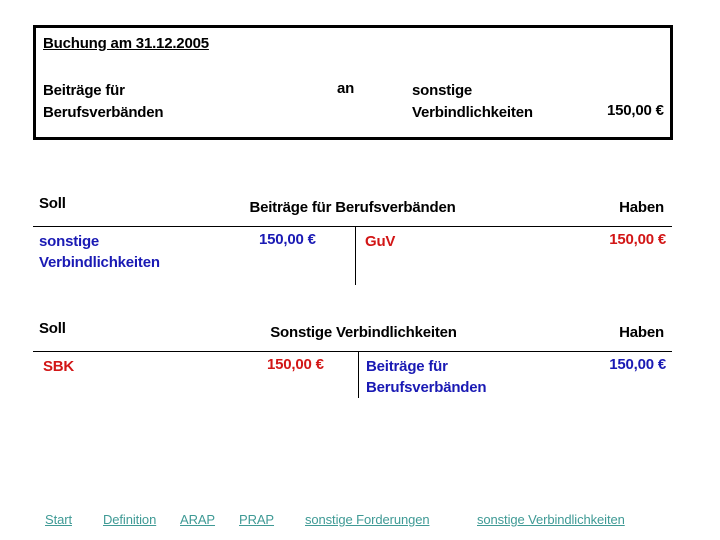  I want to click on t-account-credit-label: Beiträge für Berufsverbänden, so click(426, 377).